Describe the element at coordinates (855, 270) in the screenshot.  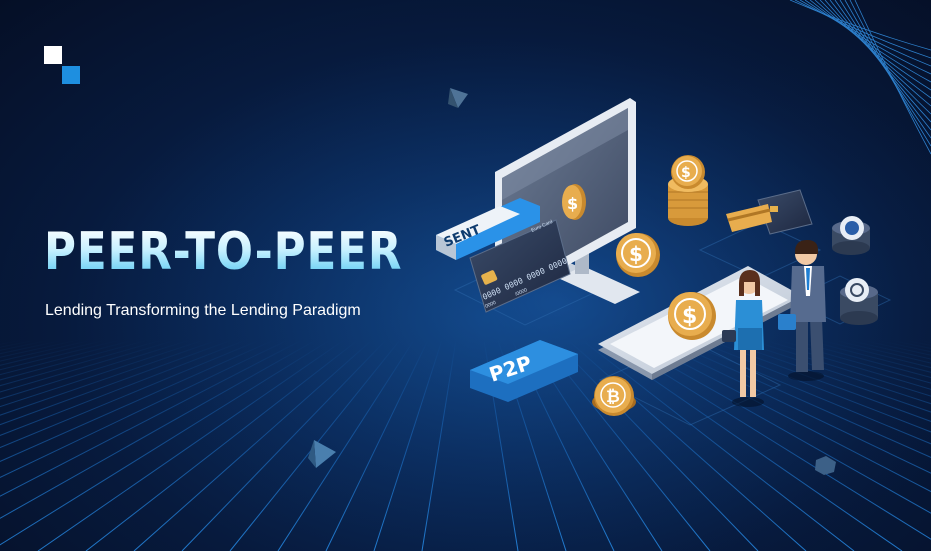
I see `coin-stack-icon` at that location.